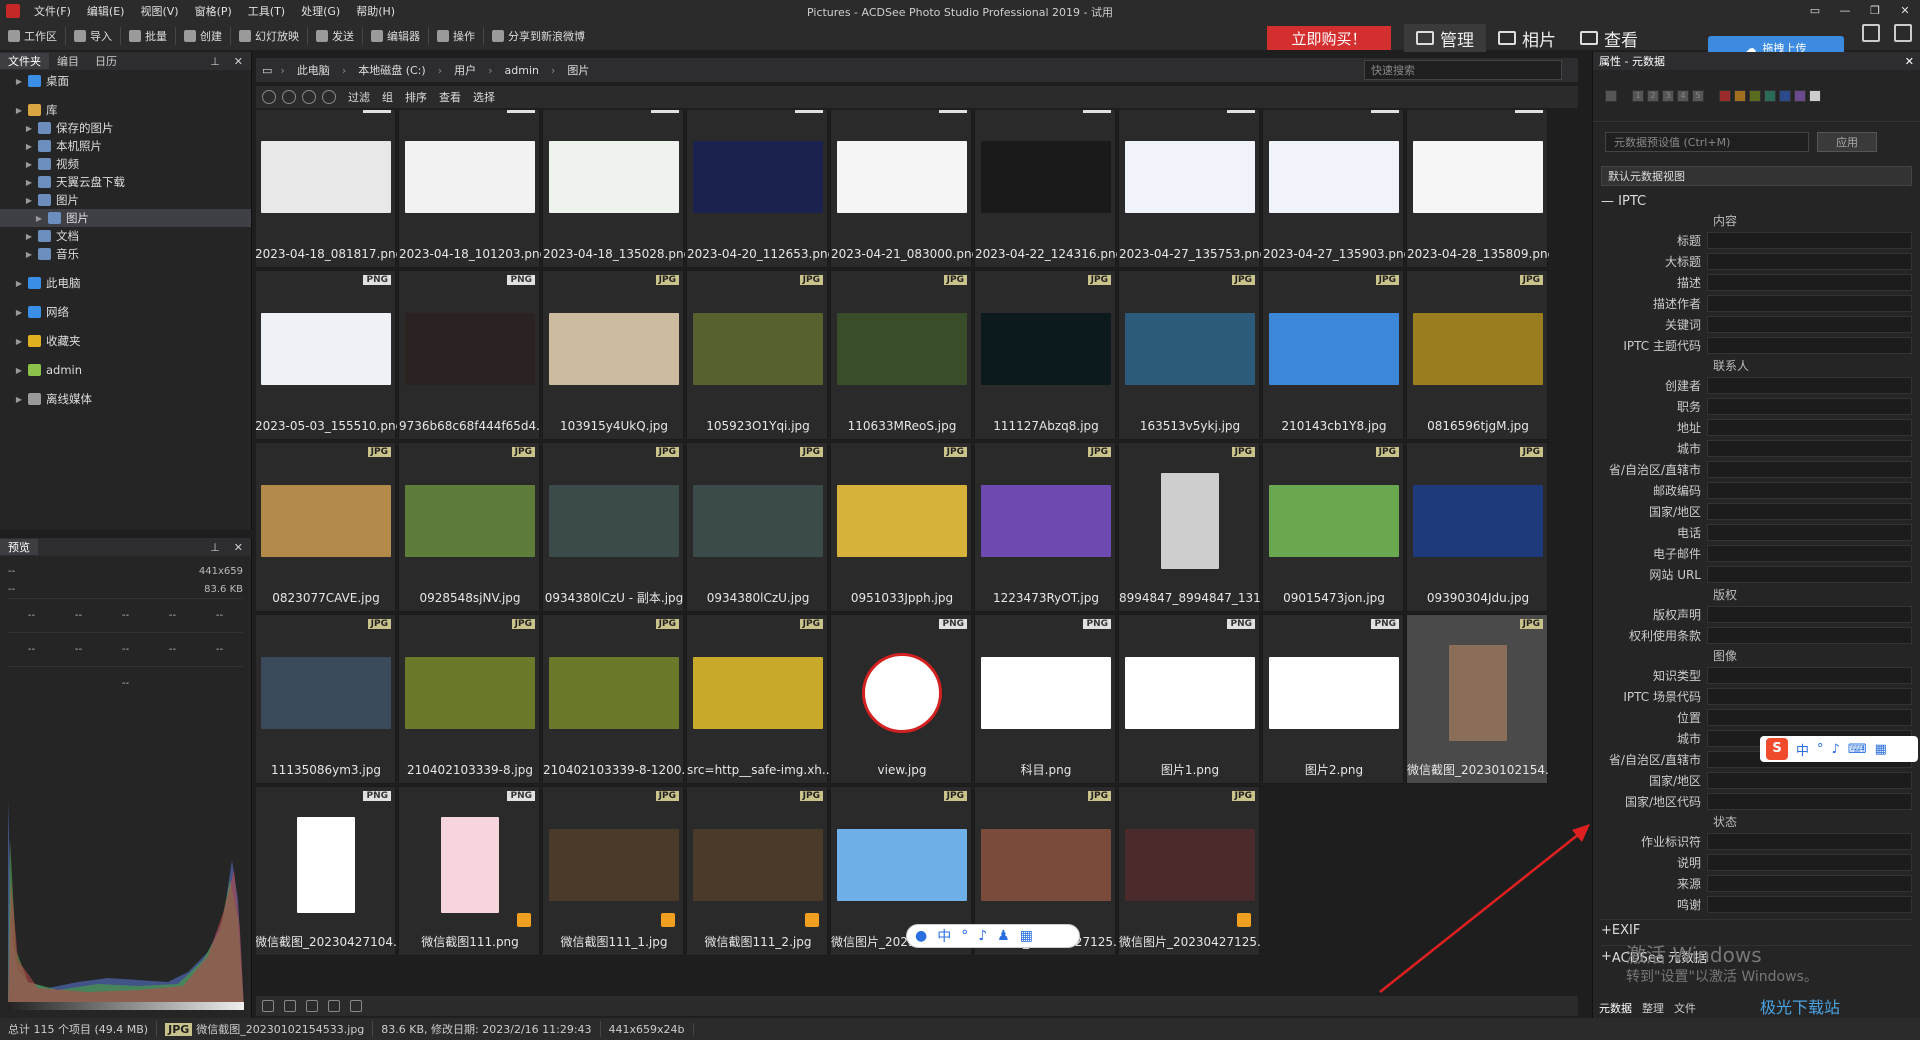 This screenshot has width=1920, height=1040. I want to click on restore-icon: ▭, so click(1815, 11).